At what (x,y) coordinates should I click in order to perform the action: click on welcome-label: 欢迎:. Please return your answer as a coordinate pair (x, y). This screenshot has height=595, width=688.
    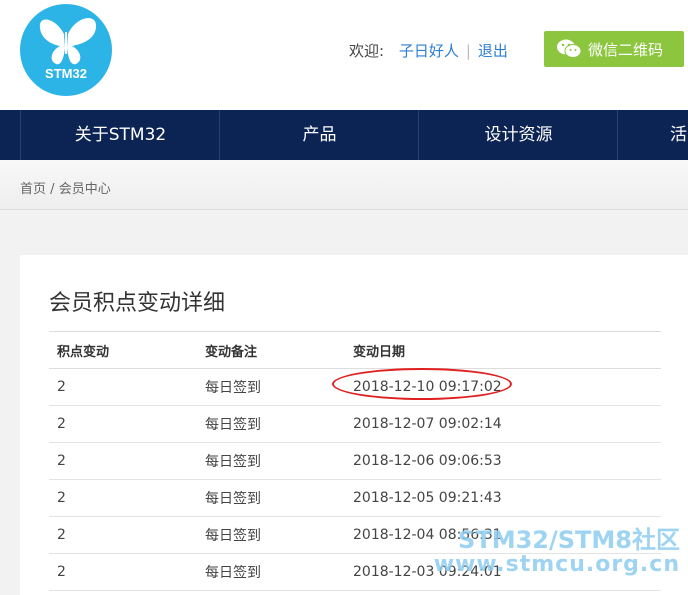
    Looking at the image, I should click on (367, 51).